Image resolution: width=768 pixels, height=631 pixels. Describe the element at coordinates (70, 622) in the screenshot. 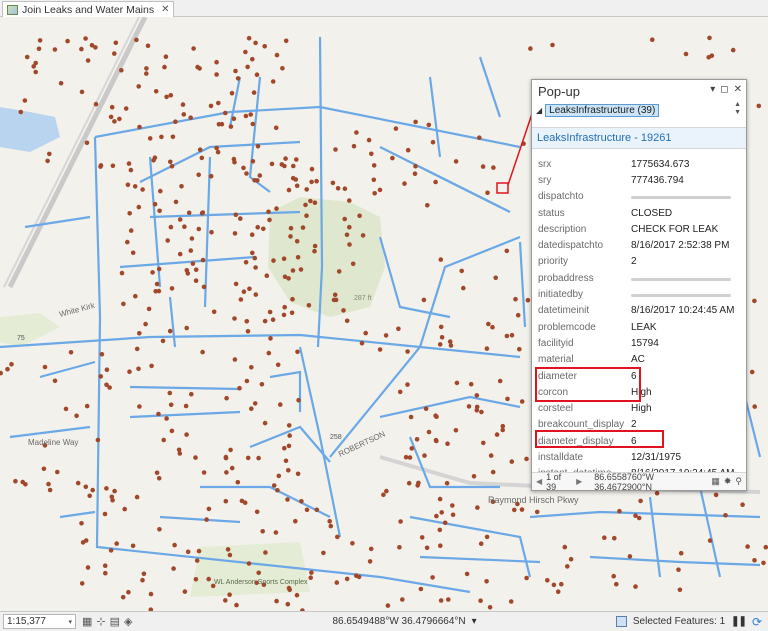

I see `chevron-down-icon: ▾` at that location.